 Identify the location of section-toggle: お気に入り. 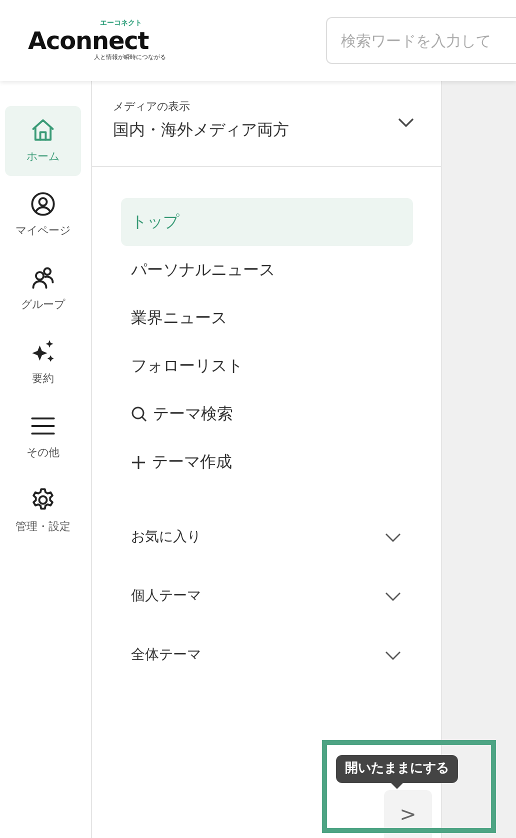
(266, 537).